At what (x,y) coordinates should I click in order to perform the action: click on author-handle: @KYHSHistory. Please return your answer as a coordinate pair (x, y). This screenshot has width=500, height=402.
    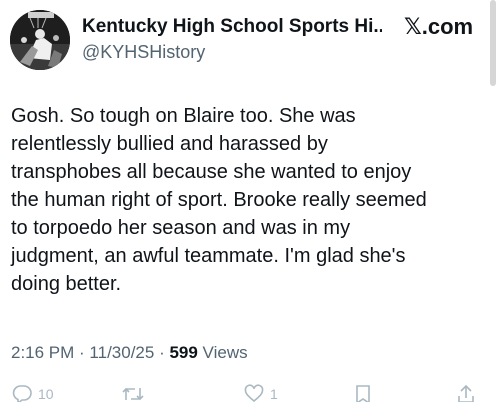
    Looking at the image, I should click on (143, 52).